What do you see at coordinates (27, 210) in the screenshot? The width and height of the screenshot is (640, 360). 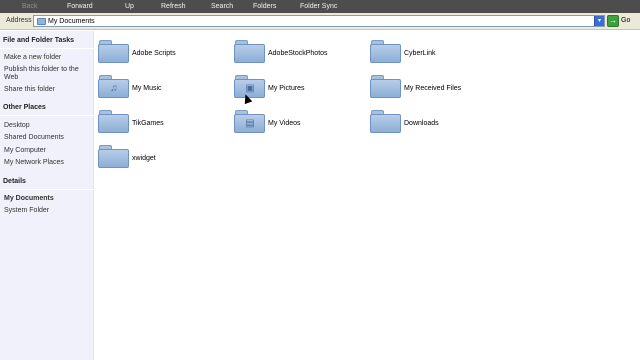 I see `details-type: System Folder` at bounding box center [27, 210].